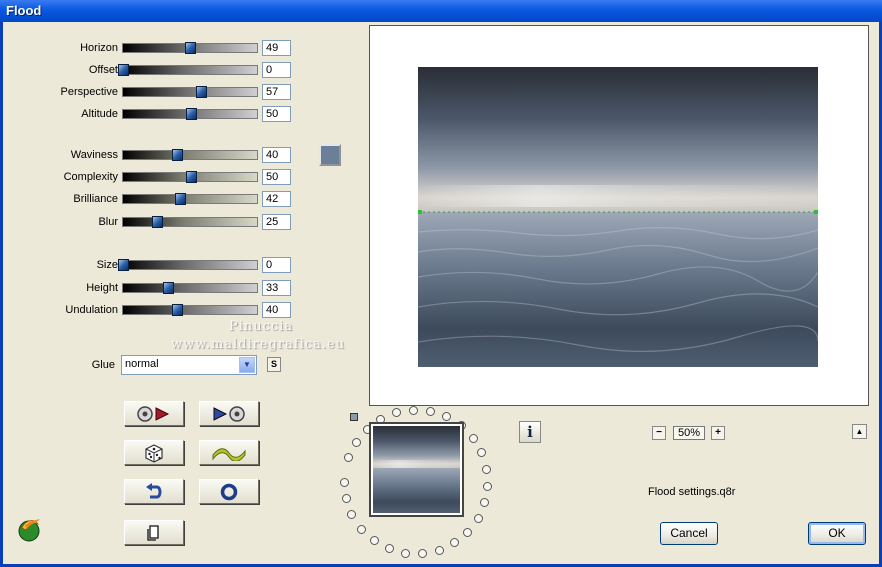 Image resolution: width=882 pixels, height=567 pixels. What do you see at coordinates (154, 413) in the screenshot?
I see `save-preset-button` at bounding box center [154, 413].